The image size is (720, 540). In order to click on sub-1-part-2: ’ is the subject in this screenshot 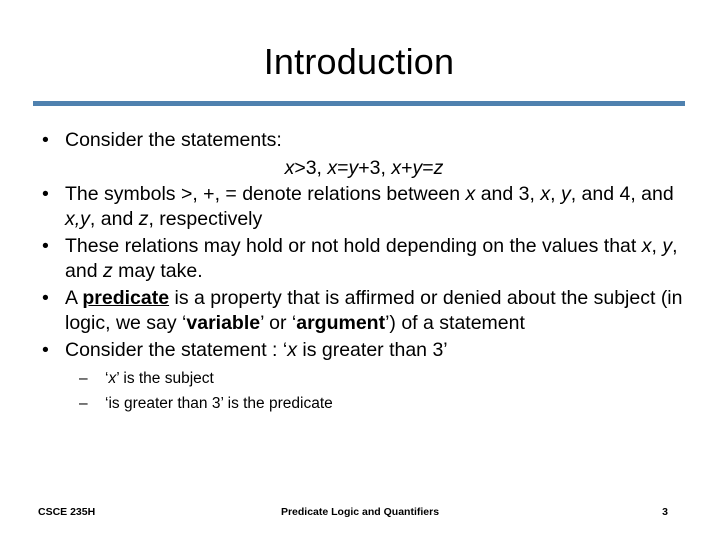, I will do `click(165, 378)`.